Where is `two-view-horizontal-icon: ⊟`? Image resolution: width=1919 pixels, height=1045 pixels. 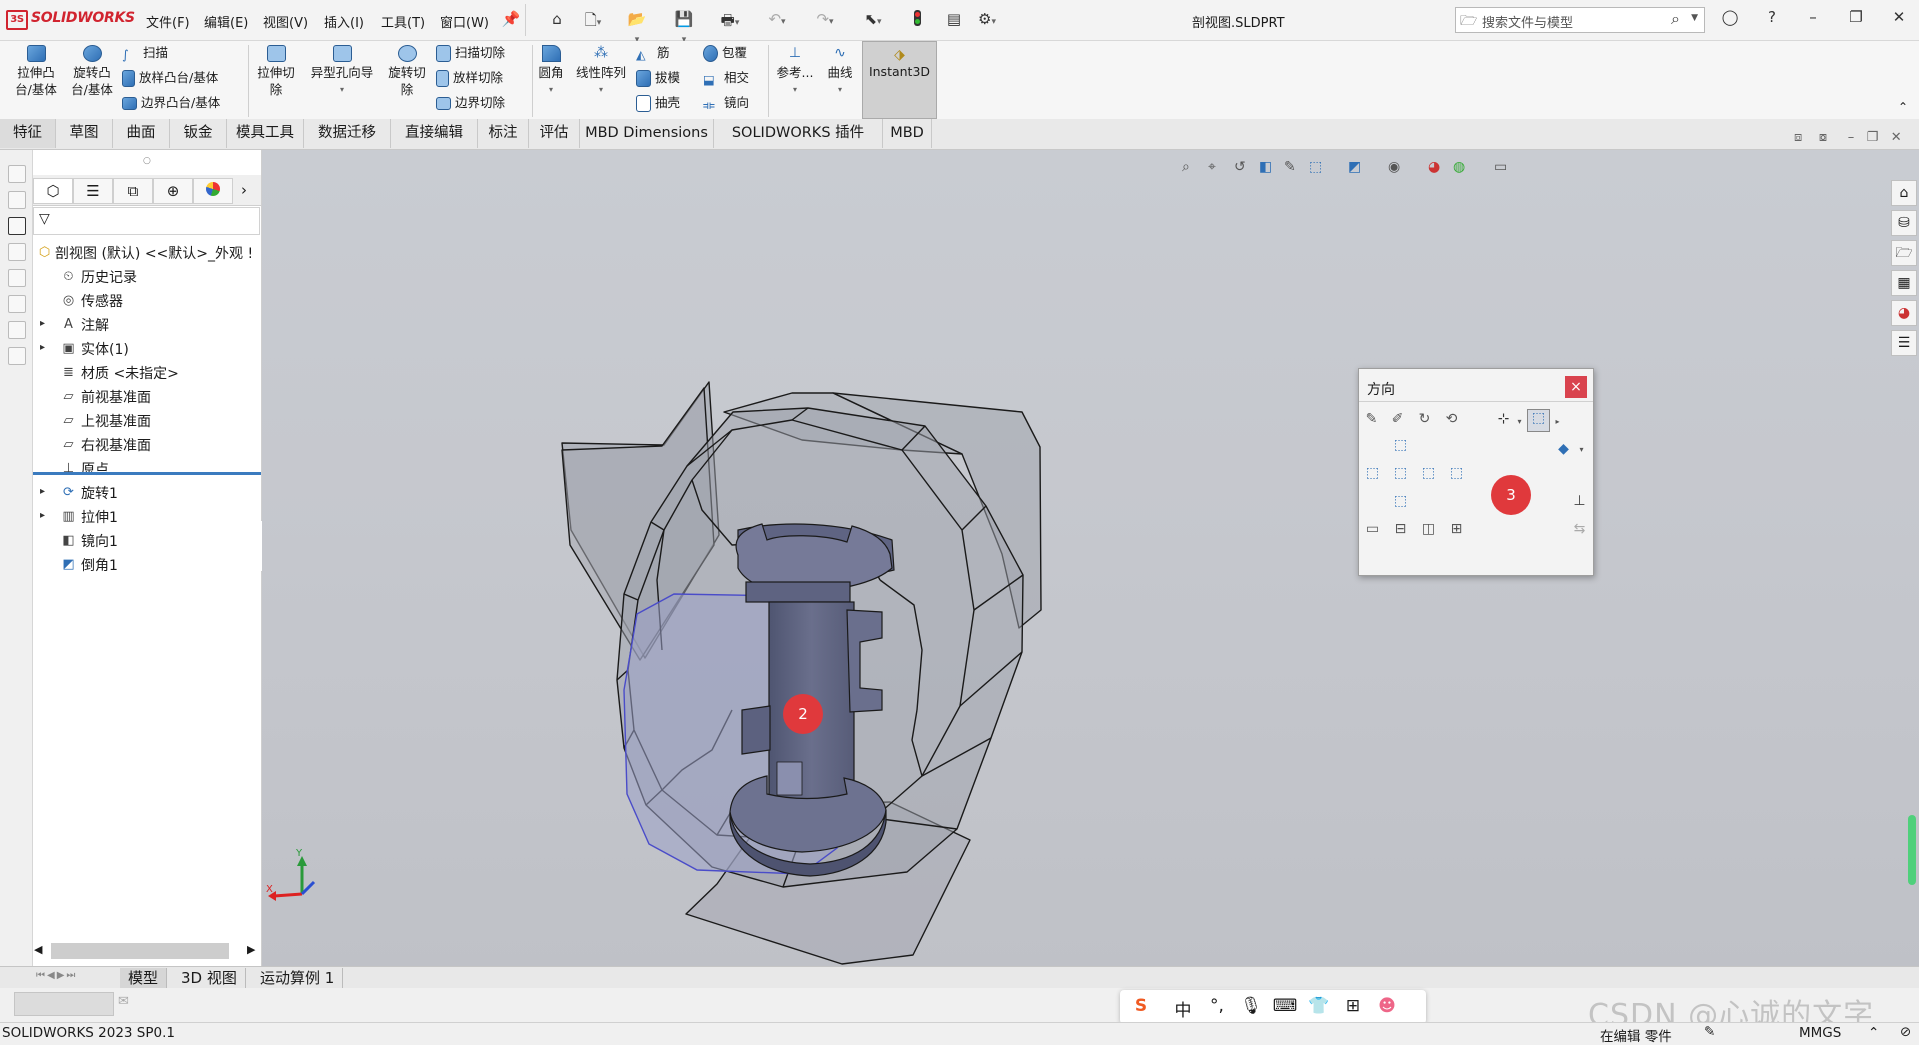 two-view-horizontal-icon: ⊟ is located at coordinates (1400, 529).